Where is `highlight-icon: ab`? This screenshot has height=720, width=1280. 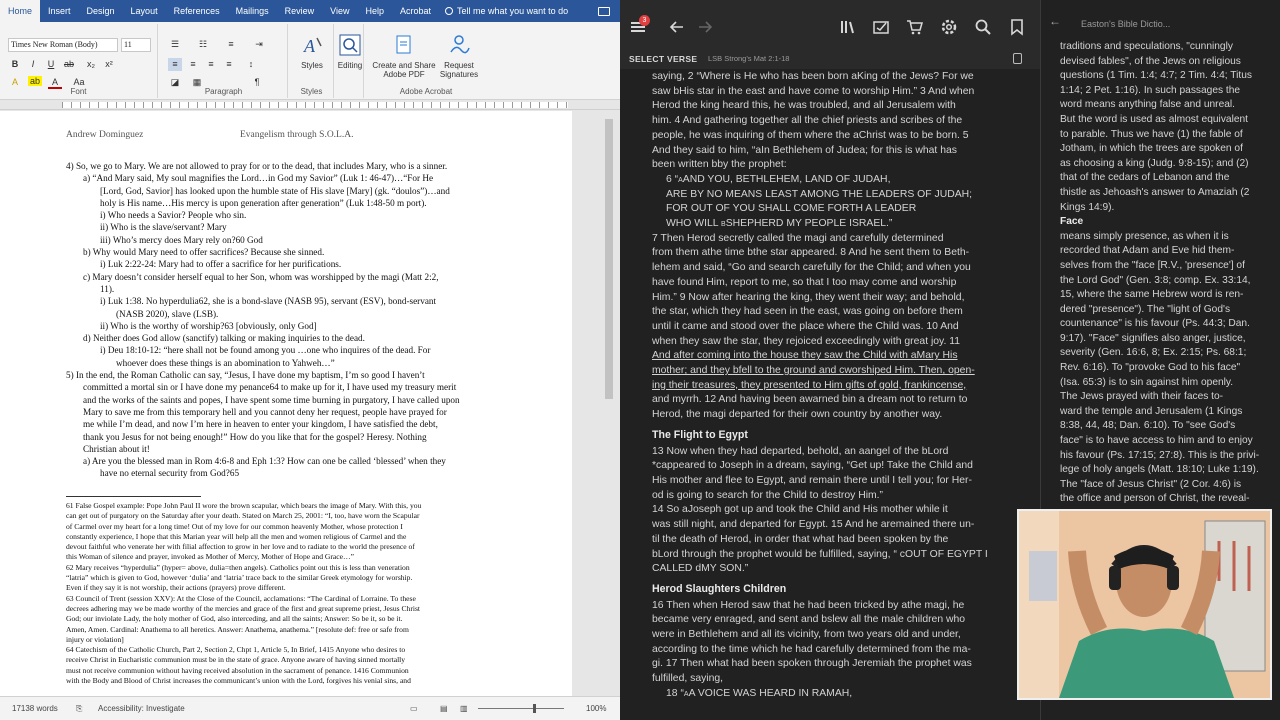
highlight-icon: ab is located at coordinates (35, 81).